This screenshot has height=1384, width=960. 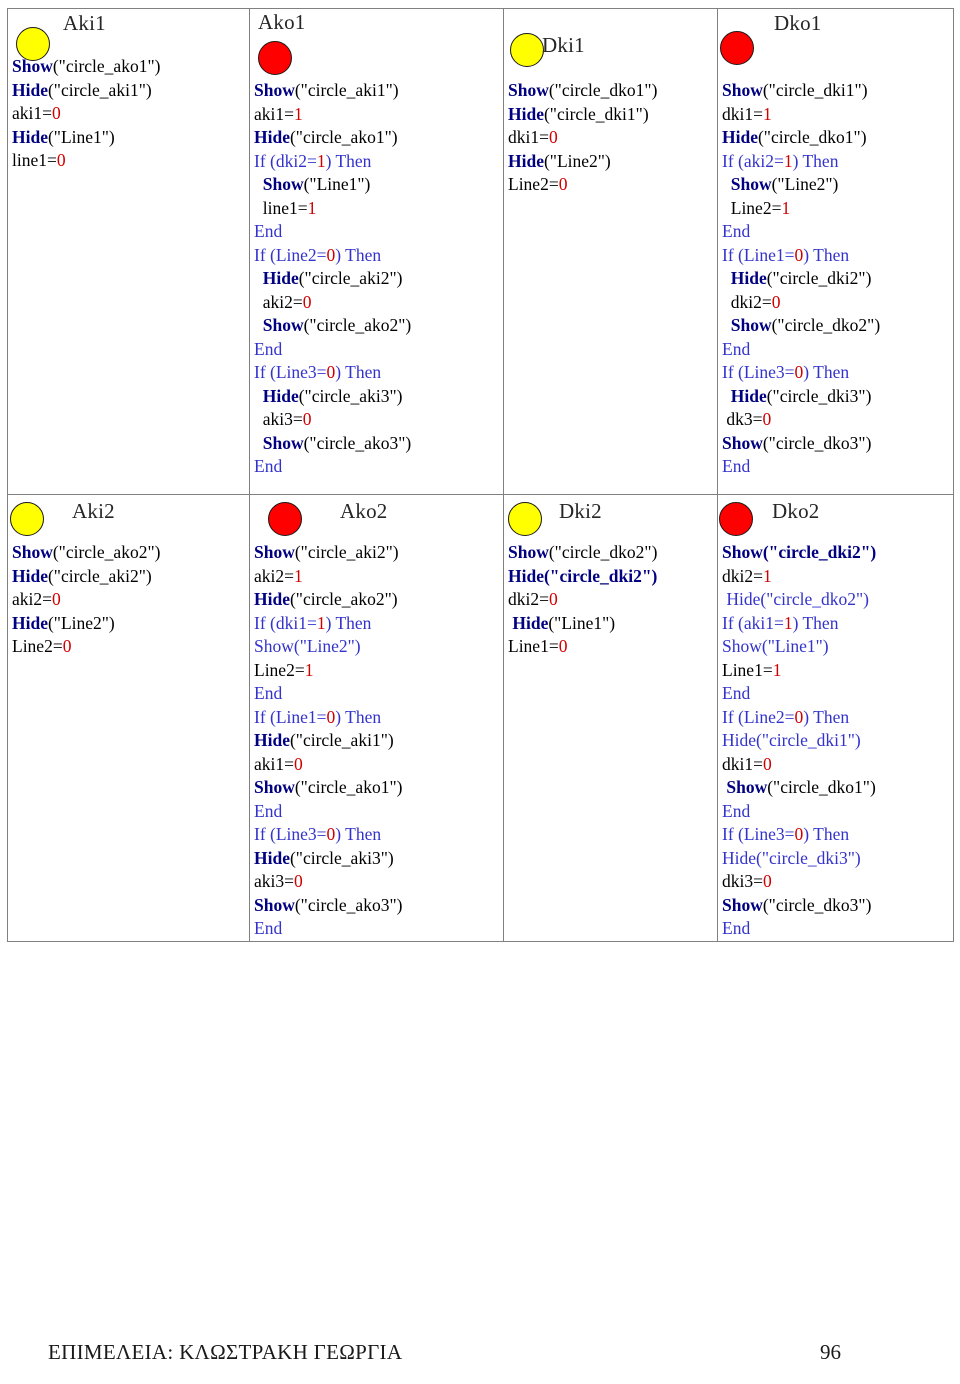 I want to click on cell-header-dko2: Dko2, so click(x=835, y=518).